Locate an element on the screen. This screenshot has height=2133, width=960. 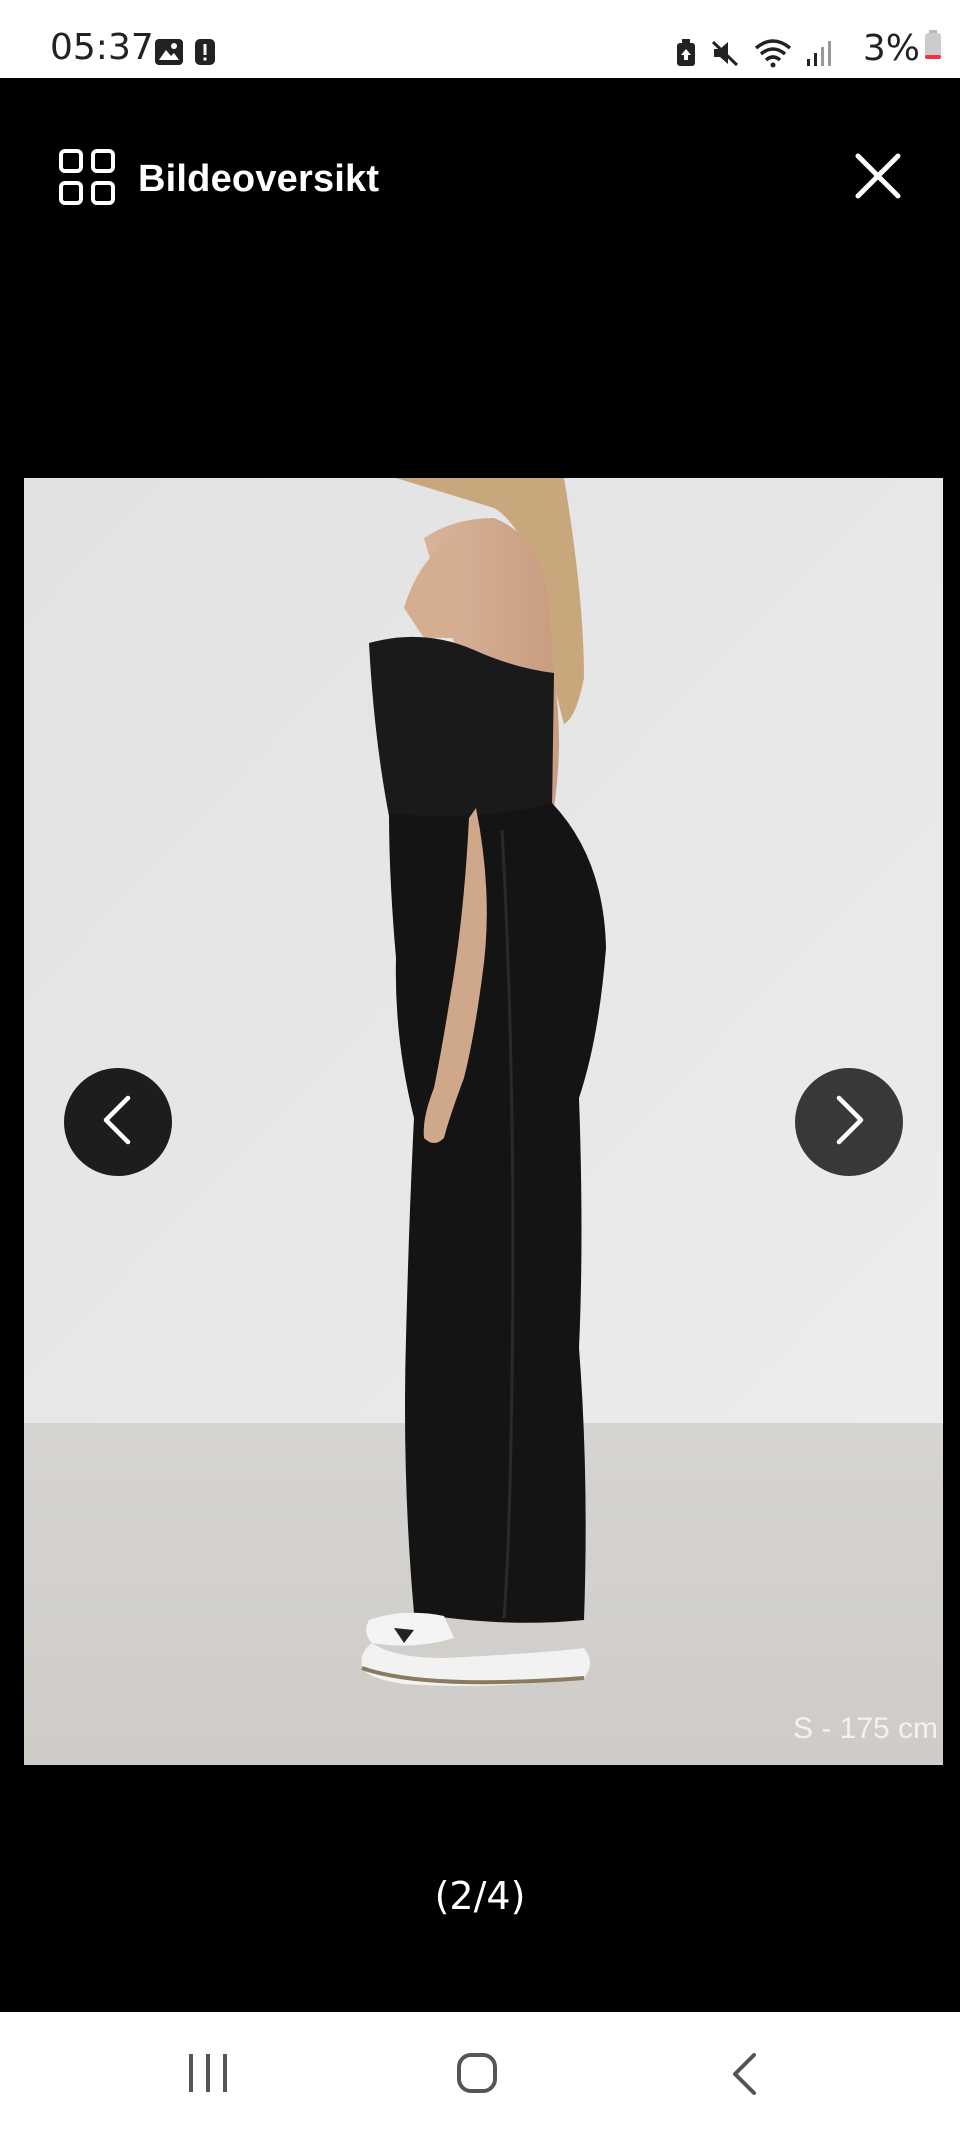
battery-percent: 3% is located at coordinates (891, 48).